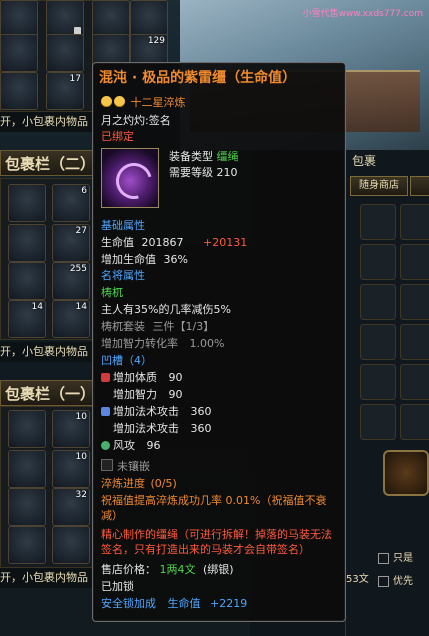 The width and height of the screenshot is (429, 636). I want to click on hp-row: 生命值 201867 +20131, so click(174, 242).